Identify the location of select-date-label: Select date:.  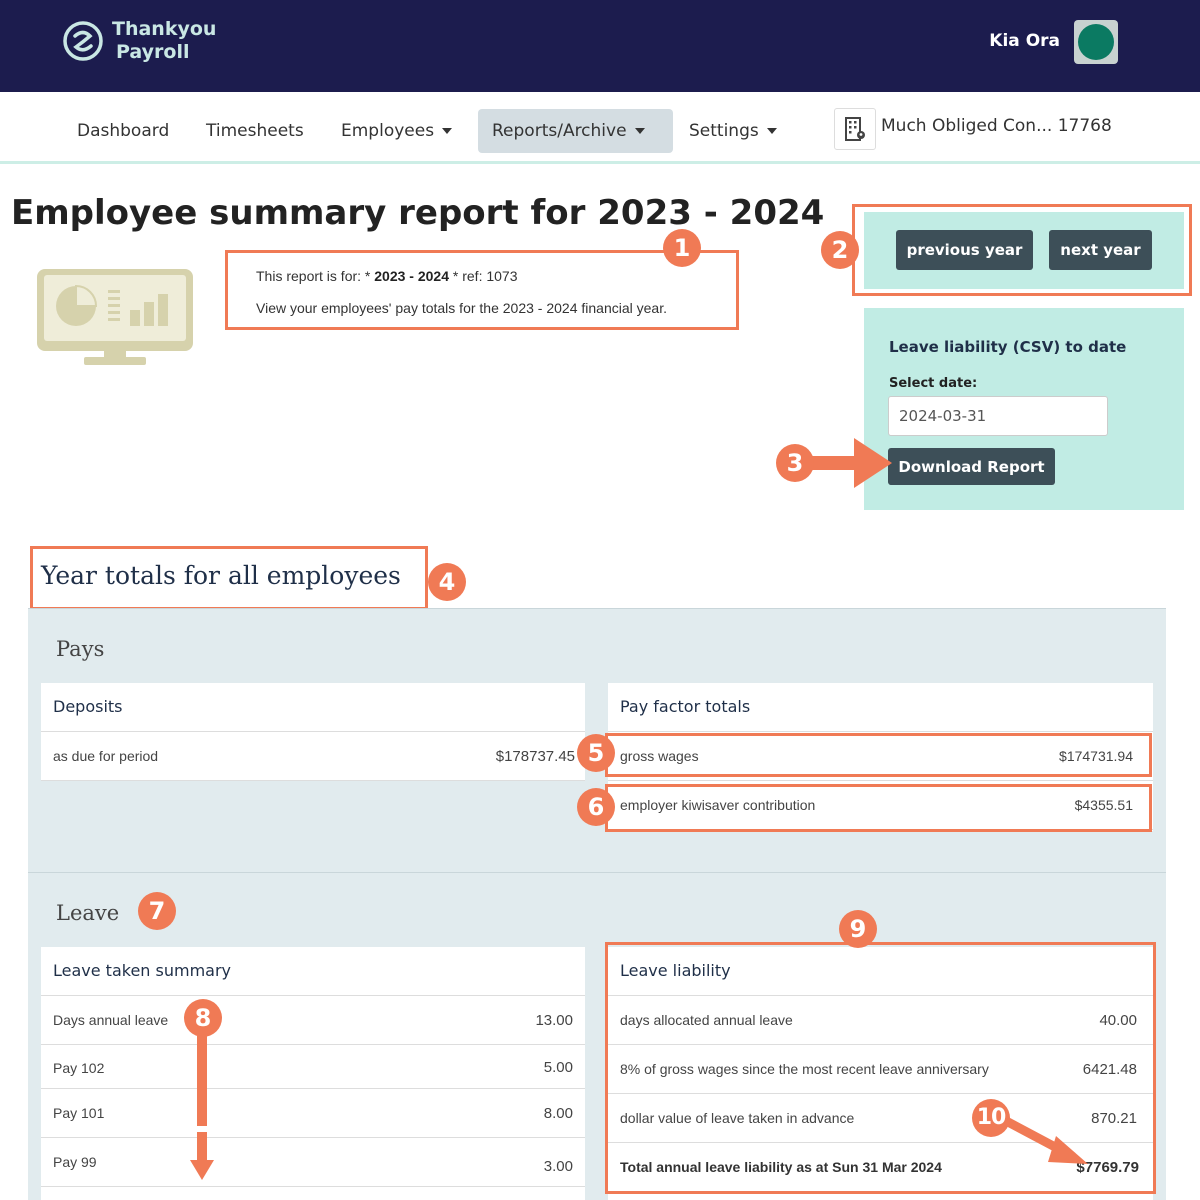
(933, 383).